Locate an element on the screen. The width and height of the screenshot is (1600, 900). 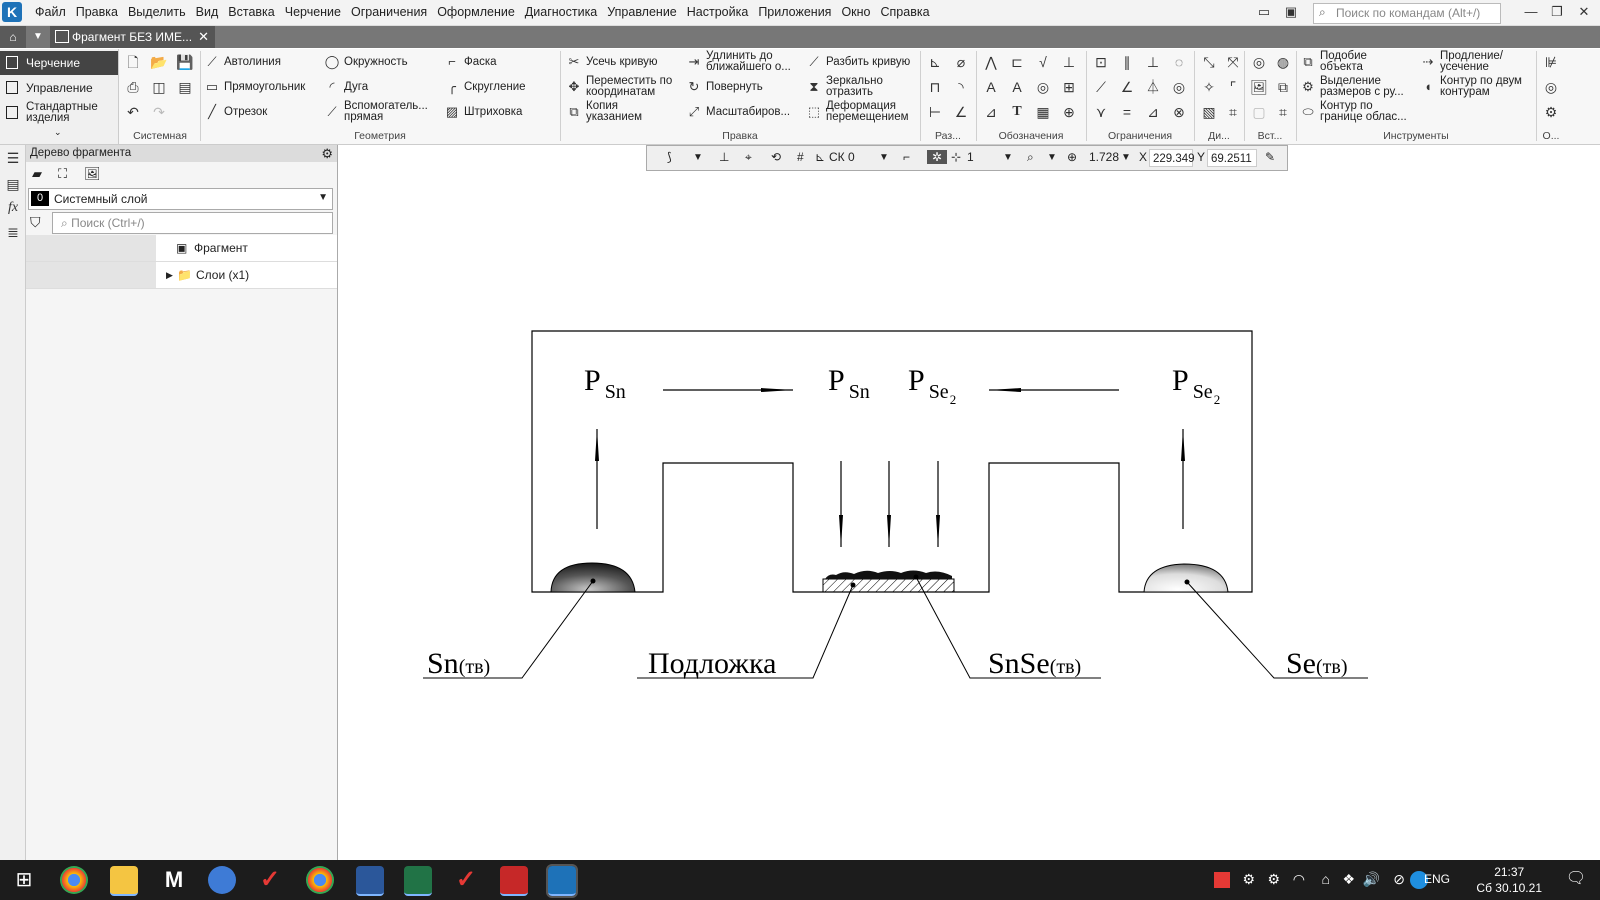
diag-grid-icon: ▧ is located at coordinates (1209, 112).